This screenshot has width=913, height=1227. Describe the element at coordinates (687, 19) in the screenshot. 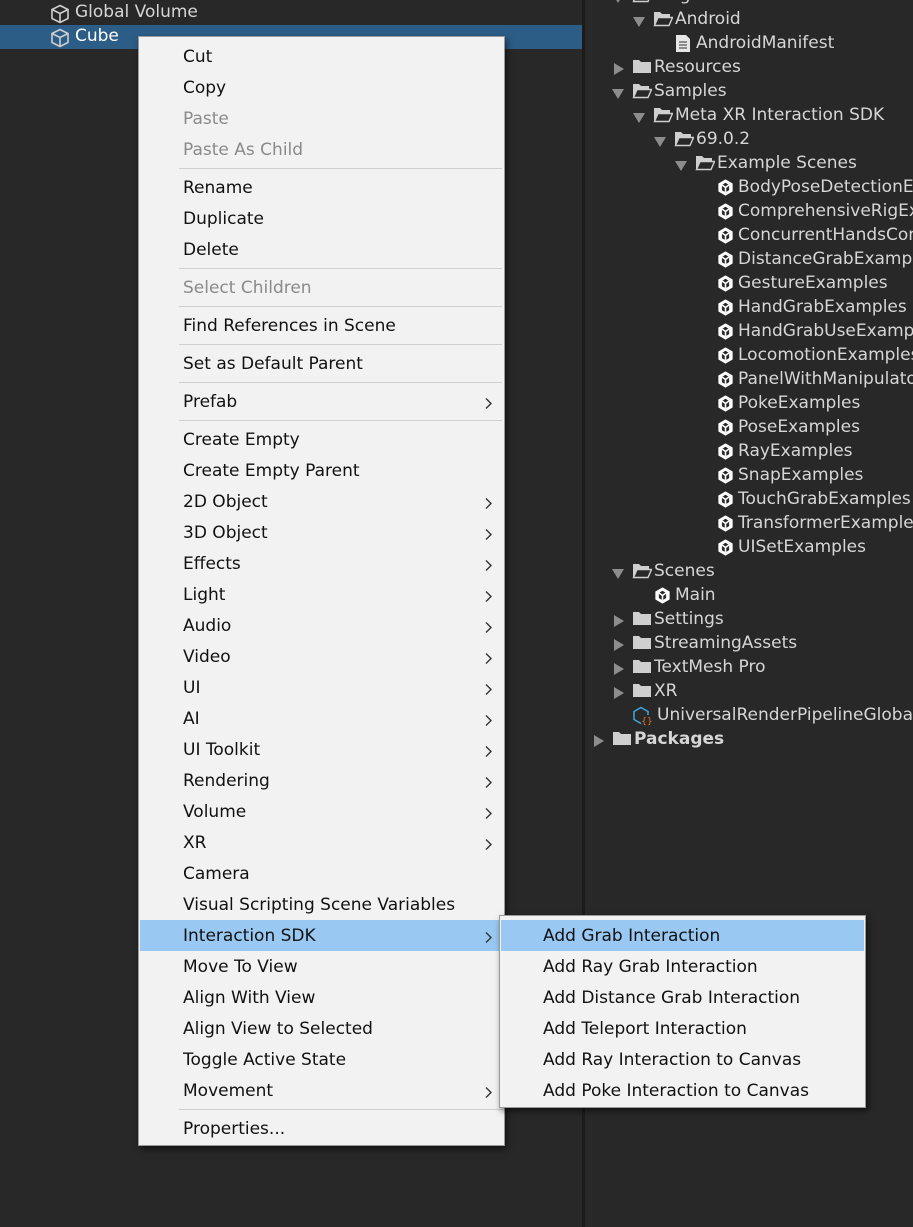

I see `project-item-android: Android` at that location.